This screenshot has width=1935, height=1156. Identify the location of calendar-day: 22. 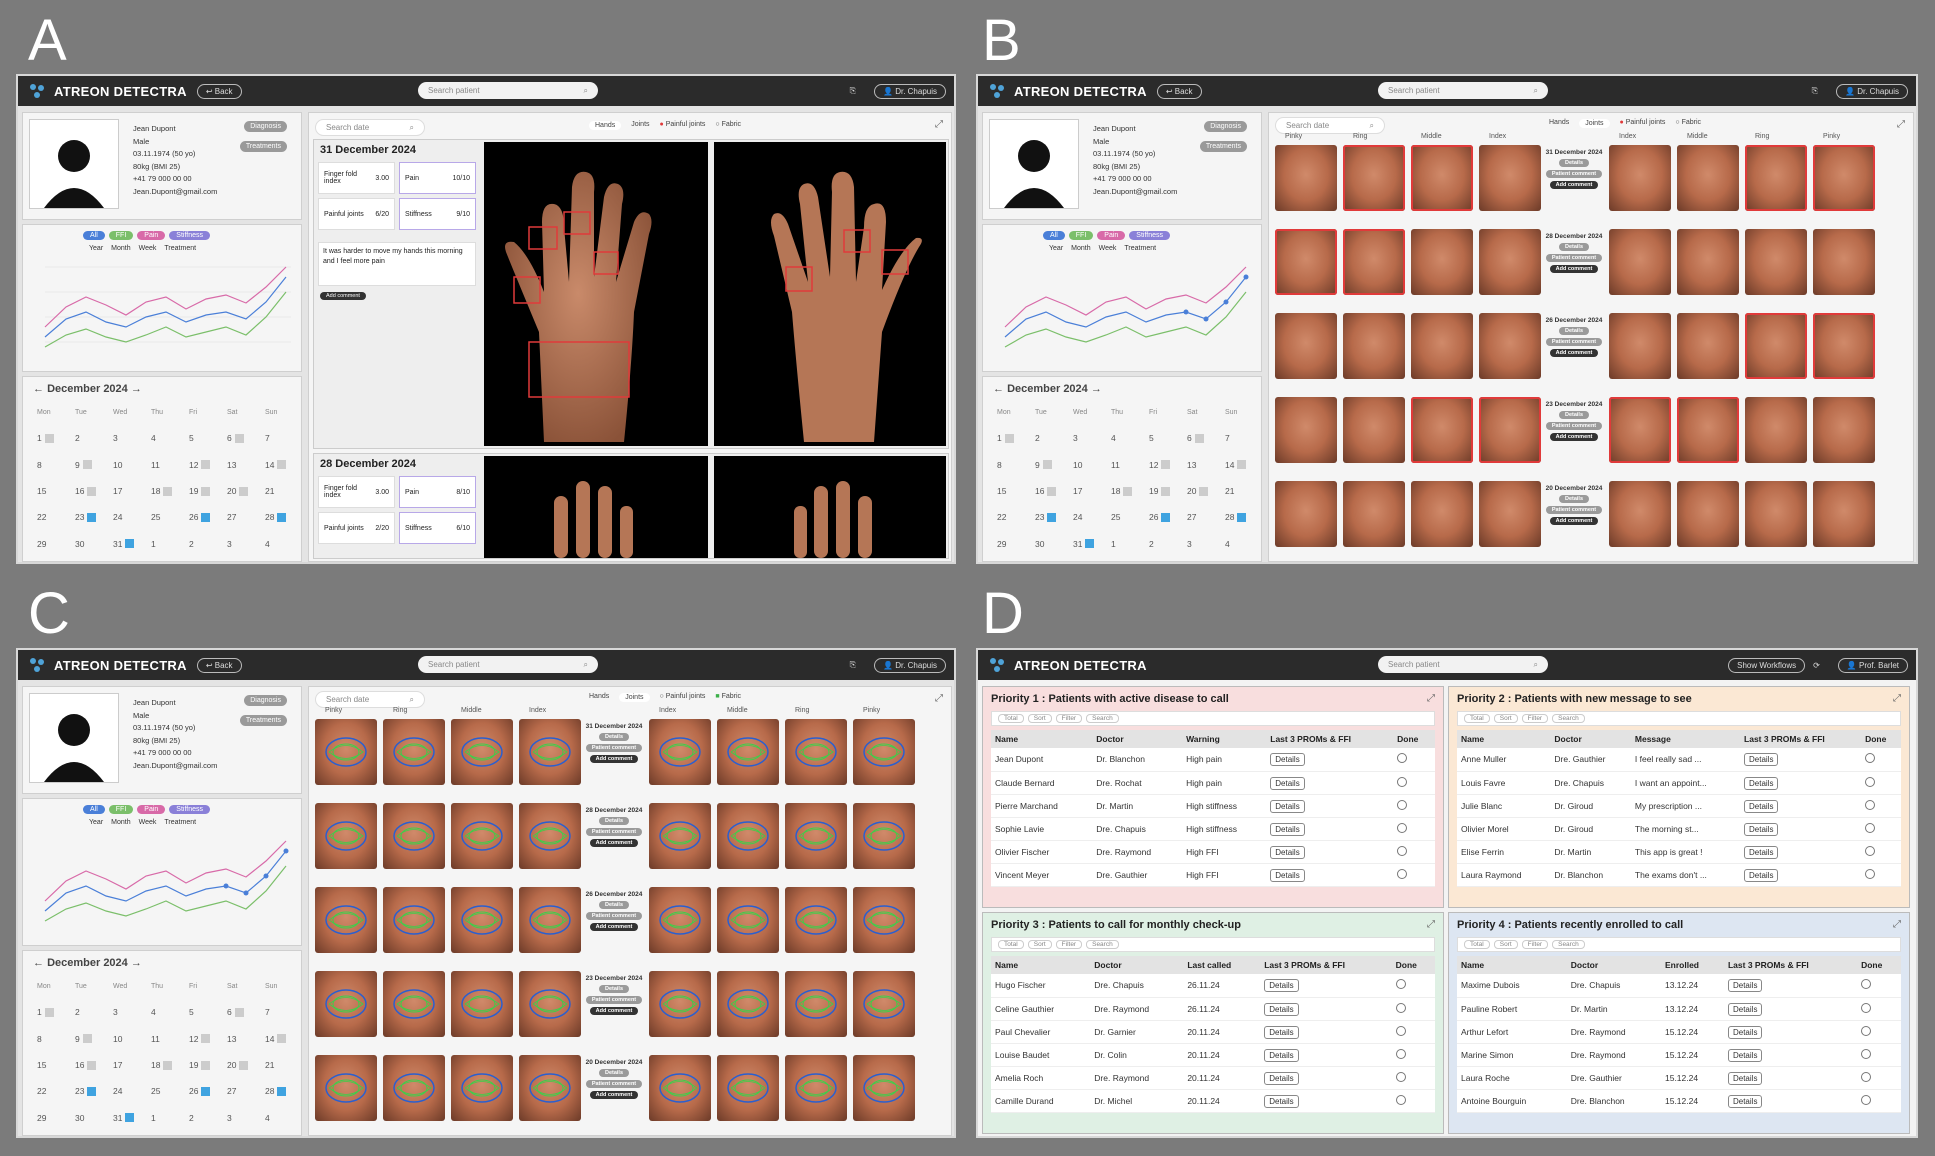
(1008, 517).